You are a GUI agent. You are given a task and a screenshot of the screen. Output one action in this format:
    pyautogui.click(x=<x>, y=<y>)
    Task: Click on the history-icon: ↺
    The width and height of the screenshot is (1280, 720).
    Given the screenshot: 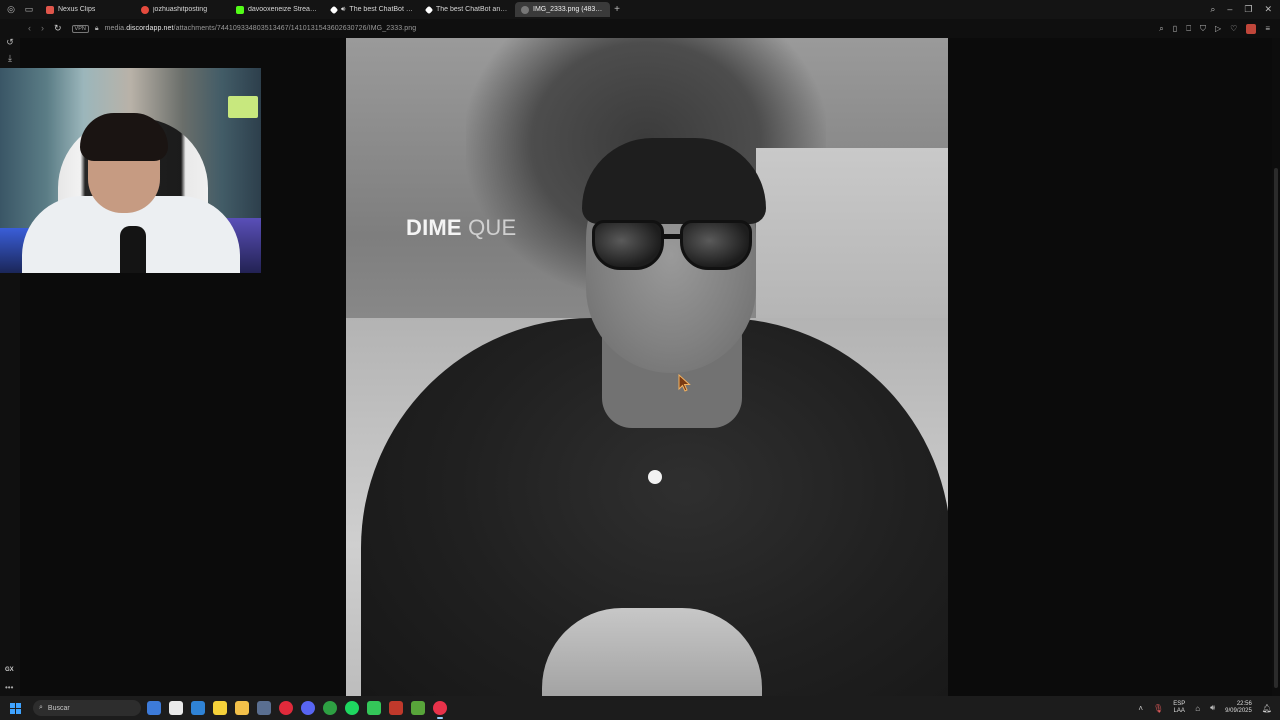 What is the action you would take?
    pyautogui.click(x=10, y=43)
    